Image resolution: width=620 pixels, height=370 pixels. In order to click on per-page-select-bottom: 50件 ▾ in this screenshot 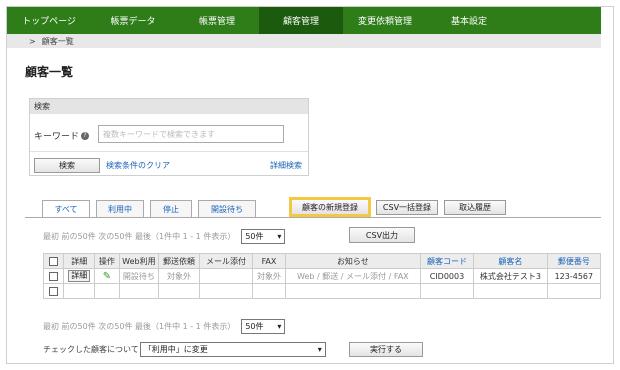, I will do `click(263, 326)`.